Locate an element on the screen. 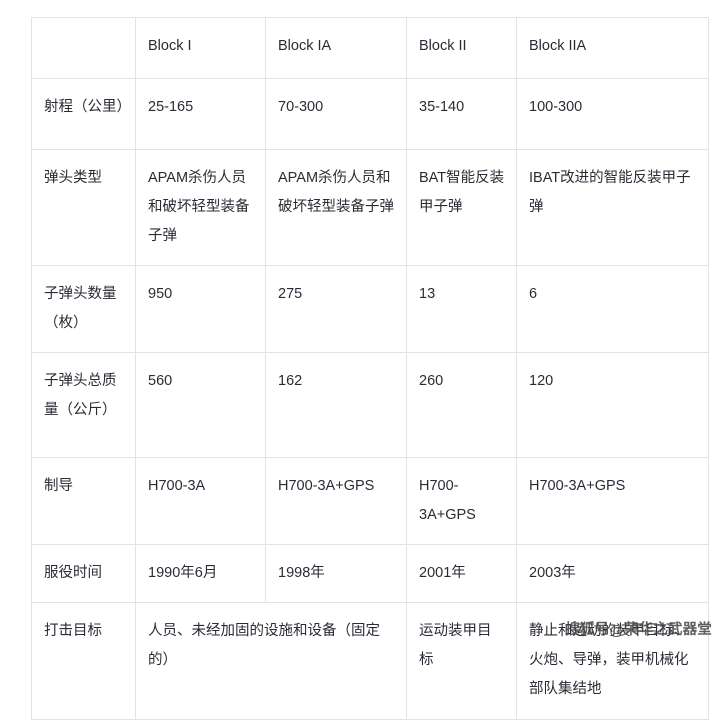 The image size is (722, 720). cell-count-block-i: 950 is located at coordinates (200, 309).